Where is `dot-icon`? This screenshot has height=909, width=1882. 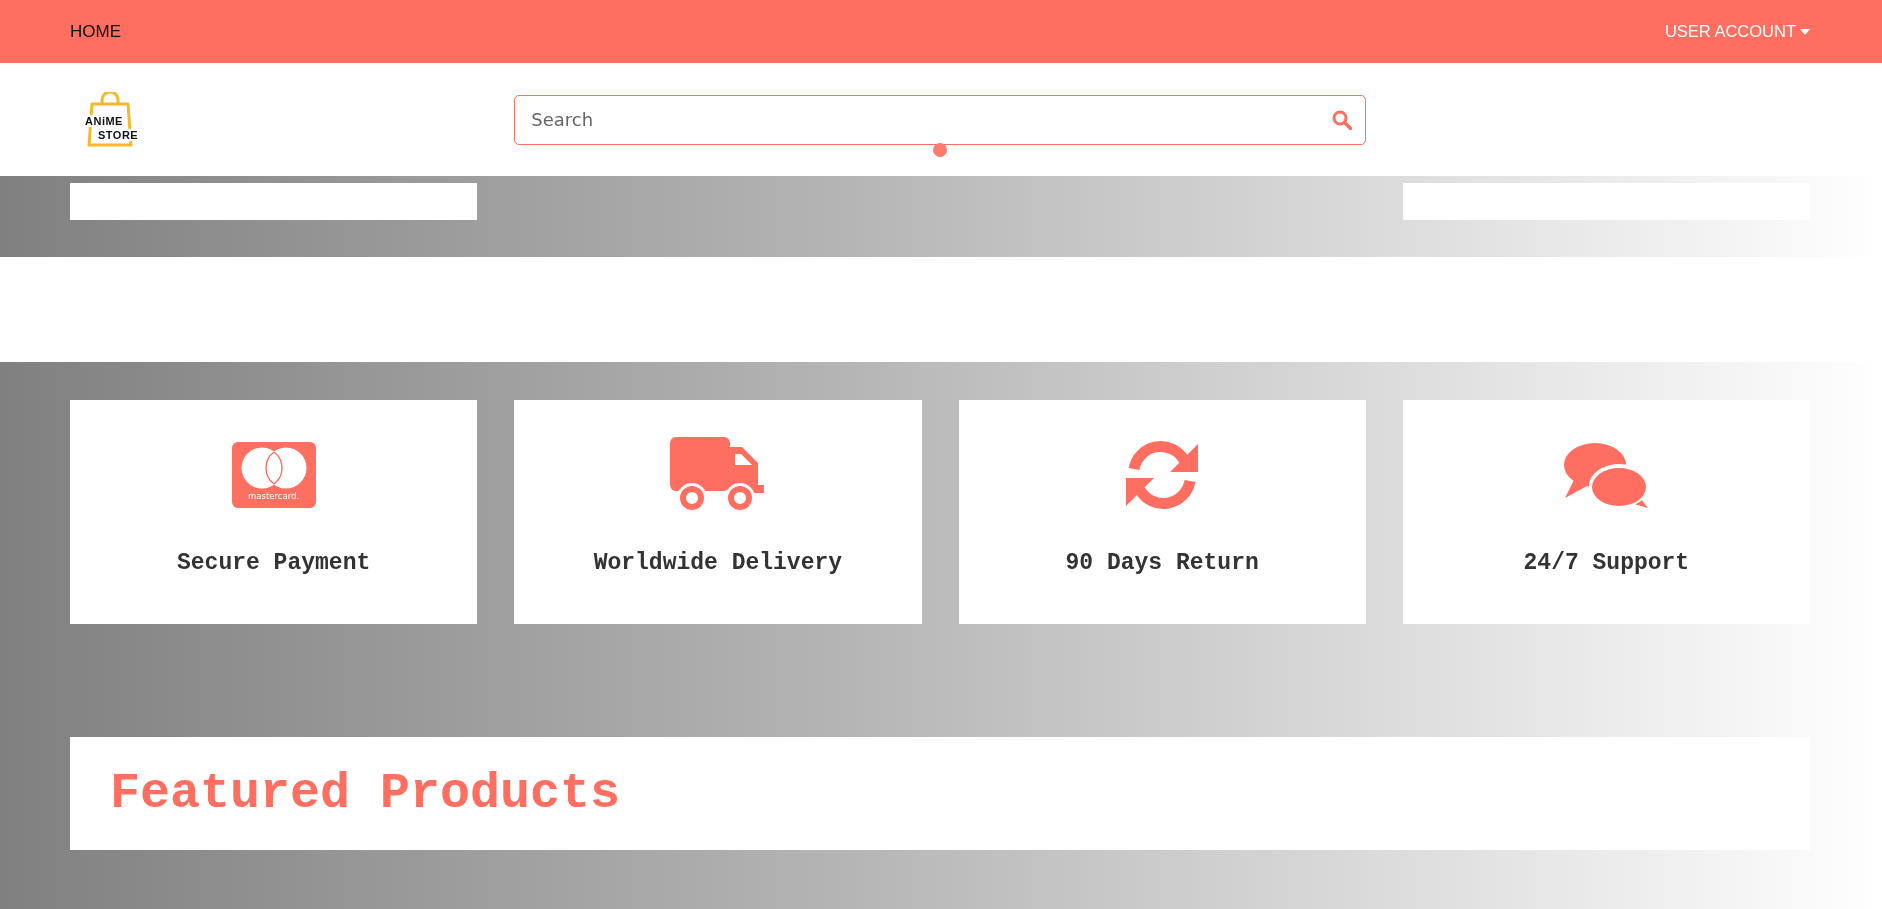
dot-icon is located at coordinates (940, 150).